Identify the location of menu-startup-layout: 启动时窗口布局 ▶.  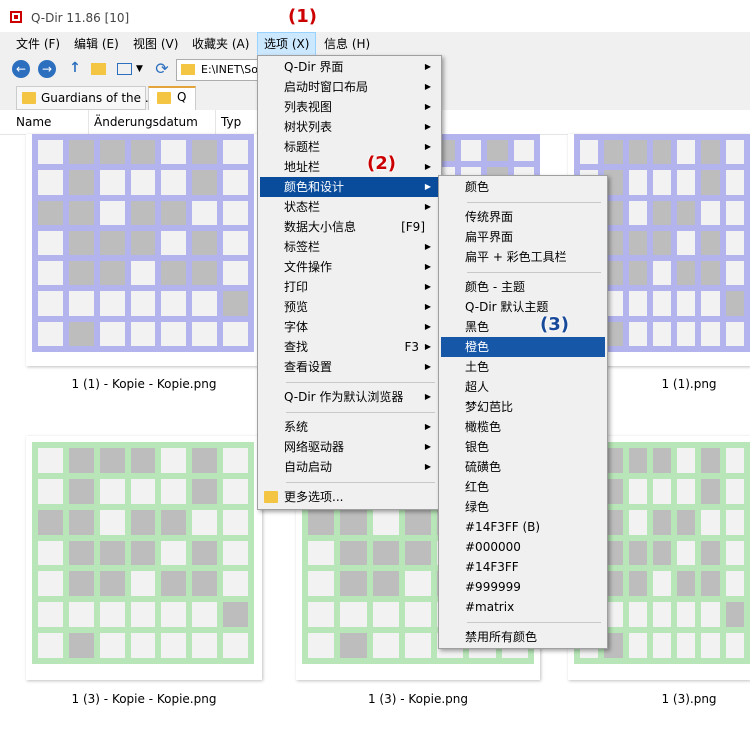
(349, 87).